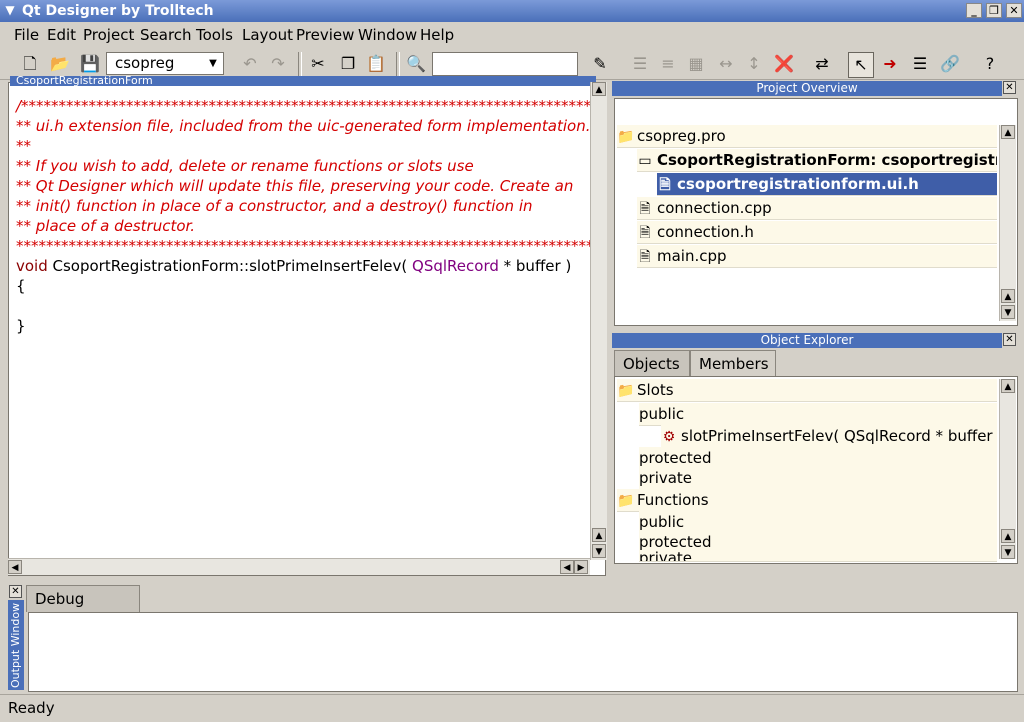 The height and width of the screenshot is (722, 1024). What do you see at coordinates (807, 136) in the screenshot?
I see `tree-item: 📁 csopreg.pro` at bounding box center [807, 136].